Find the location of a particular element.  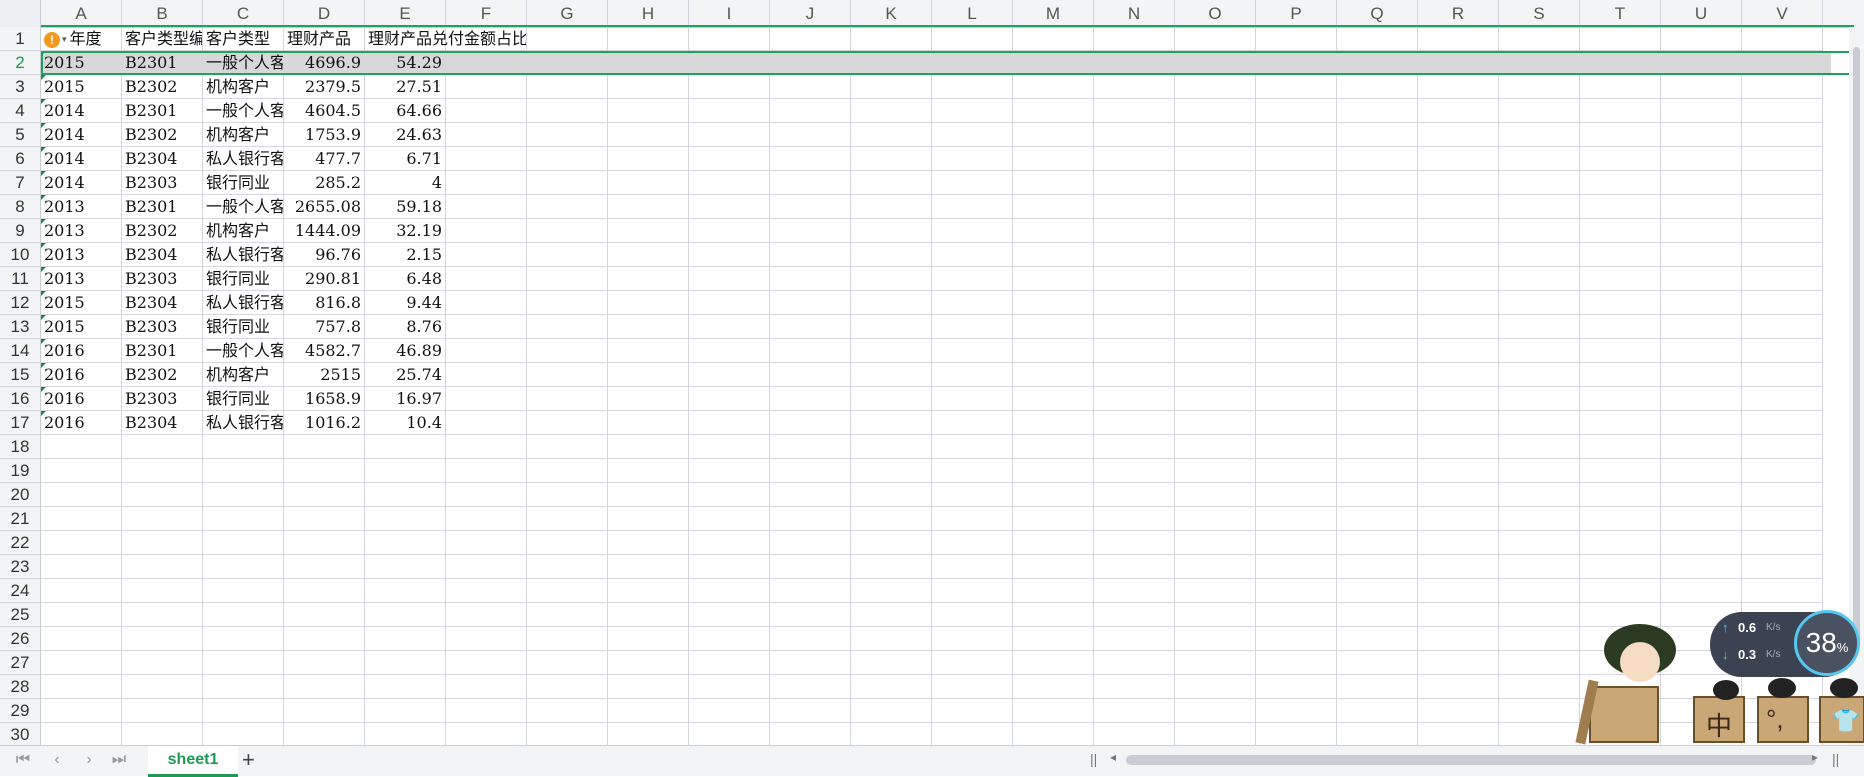

network-speed-widget: ↑ 0.6 K/s ↓ 0.3 K/s 38% is located at coordinates (1785, 643).